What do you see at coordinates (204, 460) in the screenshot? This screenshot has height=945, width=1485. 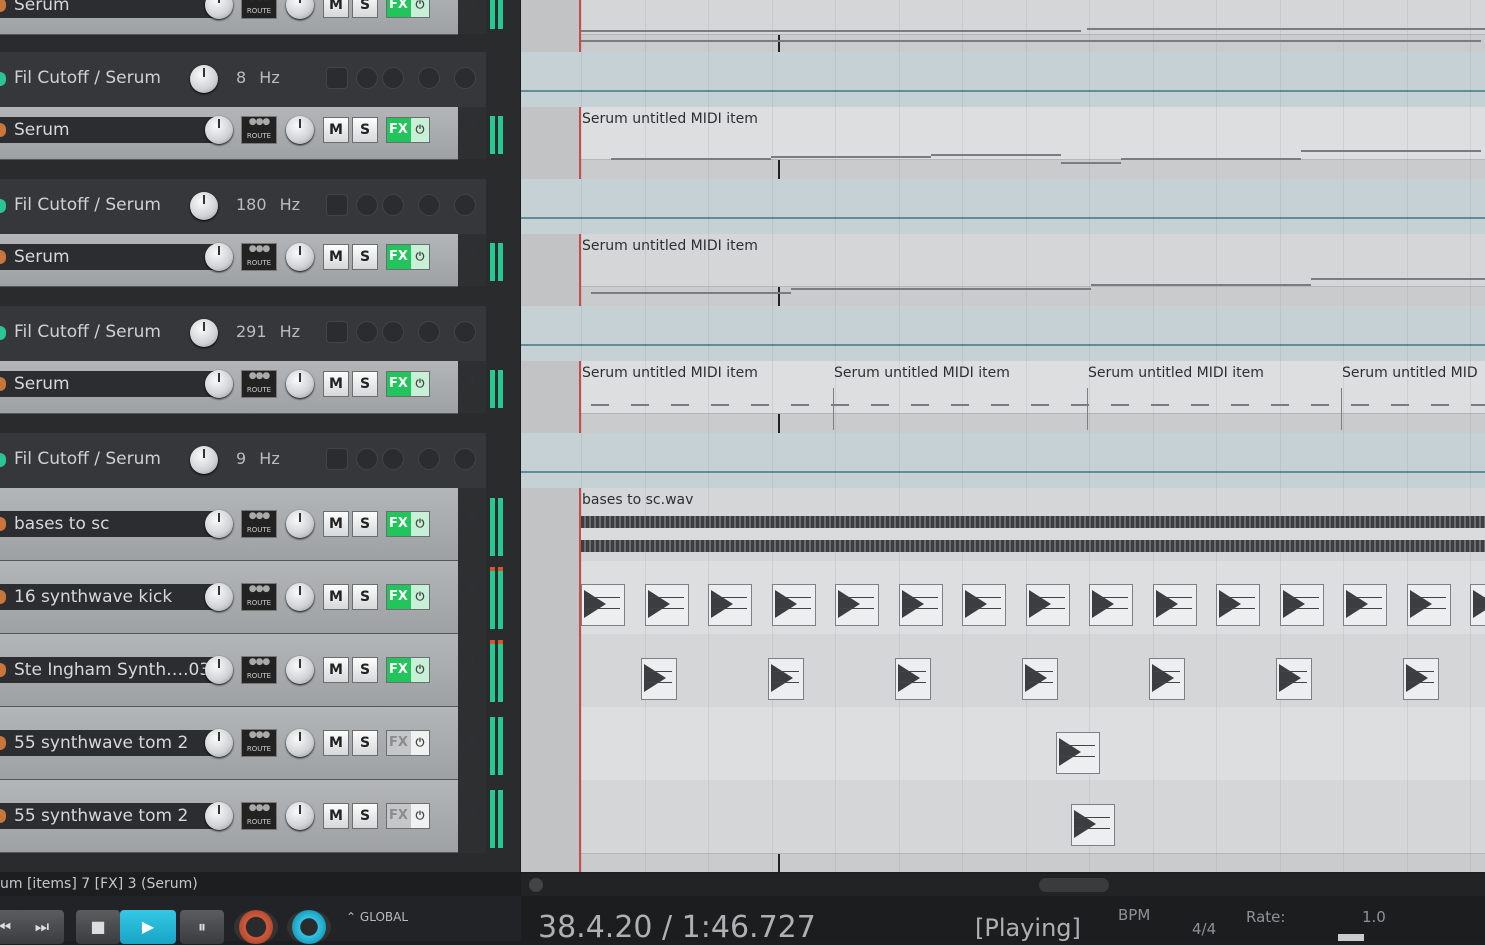 I see `envelope-value-knob` at bounding box center [204, 460].